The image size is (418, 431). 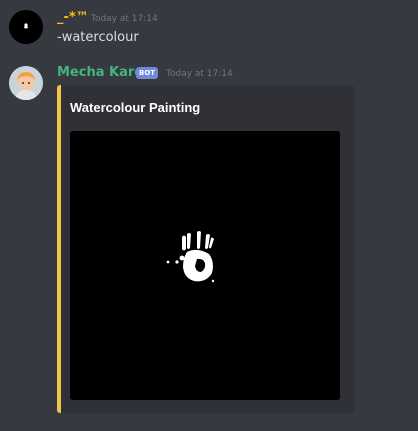 I want to click on user-avatar, so click(x=26, y=27).